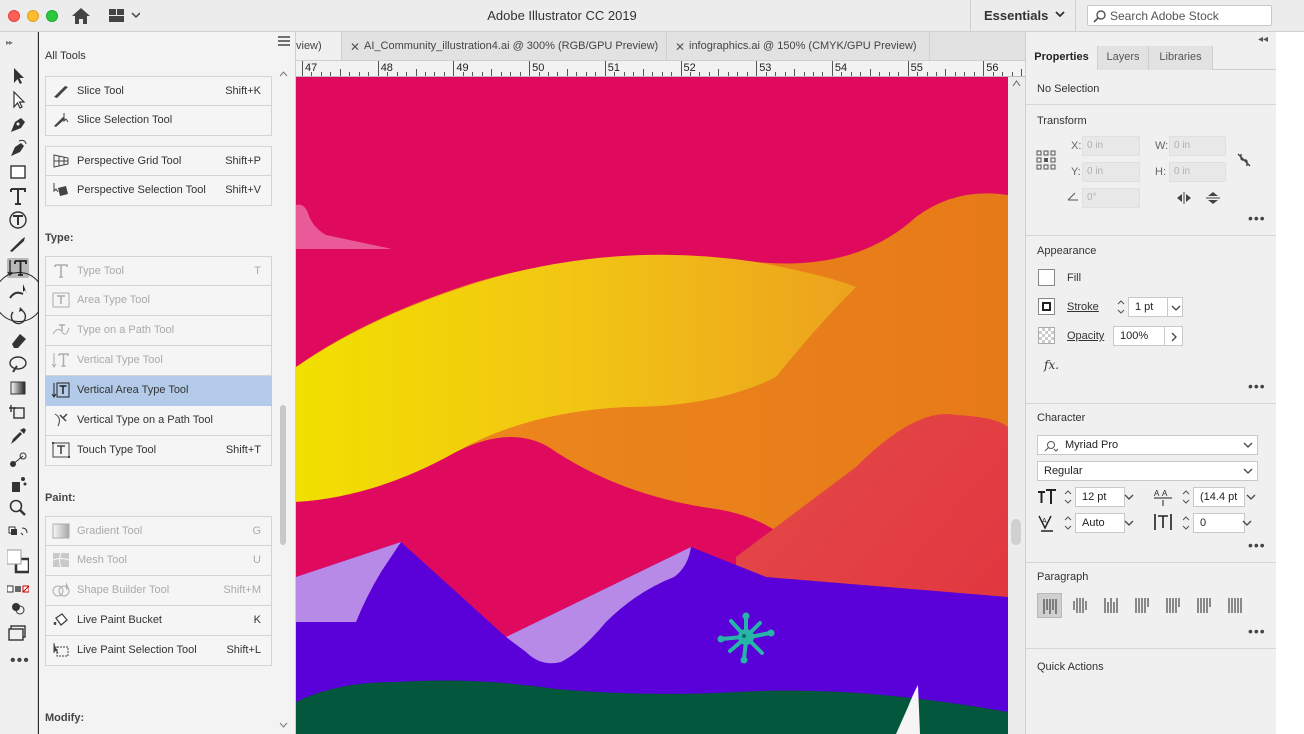 The height and width of the screenshot is (734, 1304). Describe the element at coordinates (1142, 605) in the screenshot. I see `justify-last-left-icon` at that location.